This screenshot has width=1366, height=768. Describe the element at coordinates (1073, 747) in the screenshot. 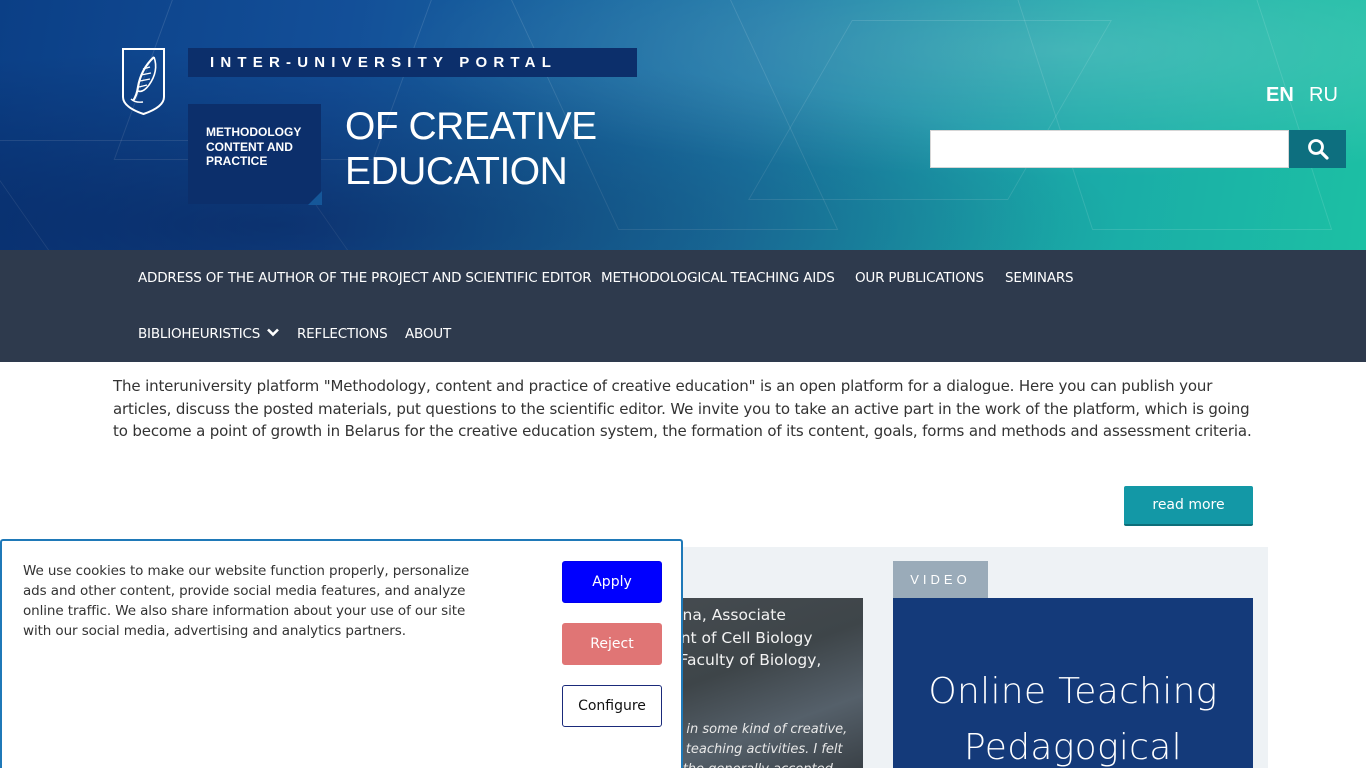

I see `video-title-line: Pedagogical` at that location.